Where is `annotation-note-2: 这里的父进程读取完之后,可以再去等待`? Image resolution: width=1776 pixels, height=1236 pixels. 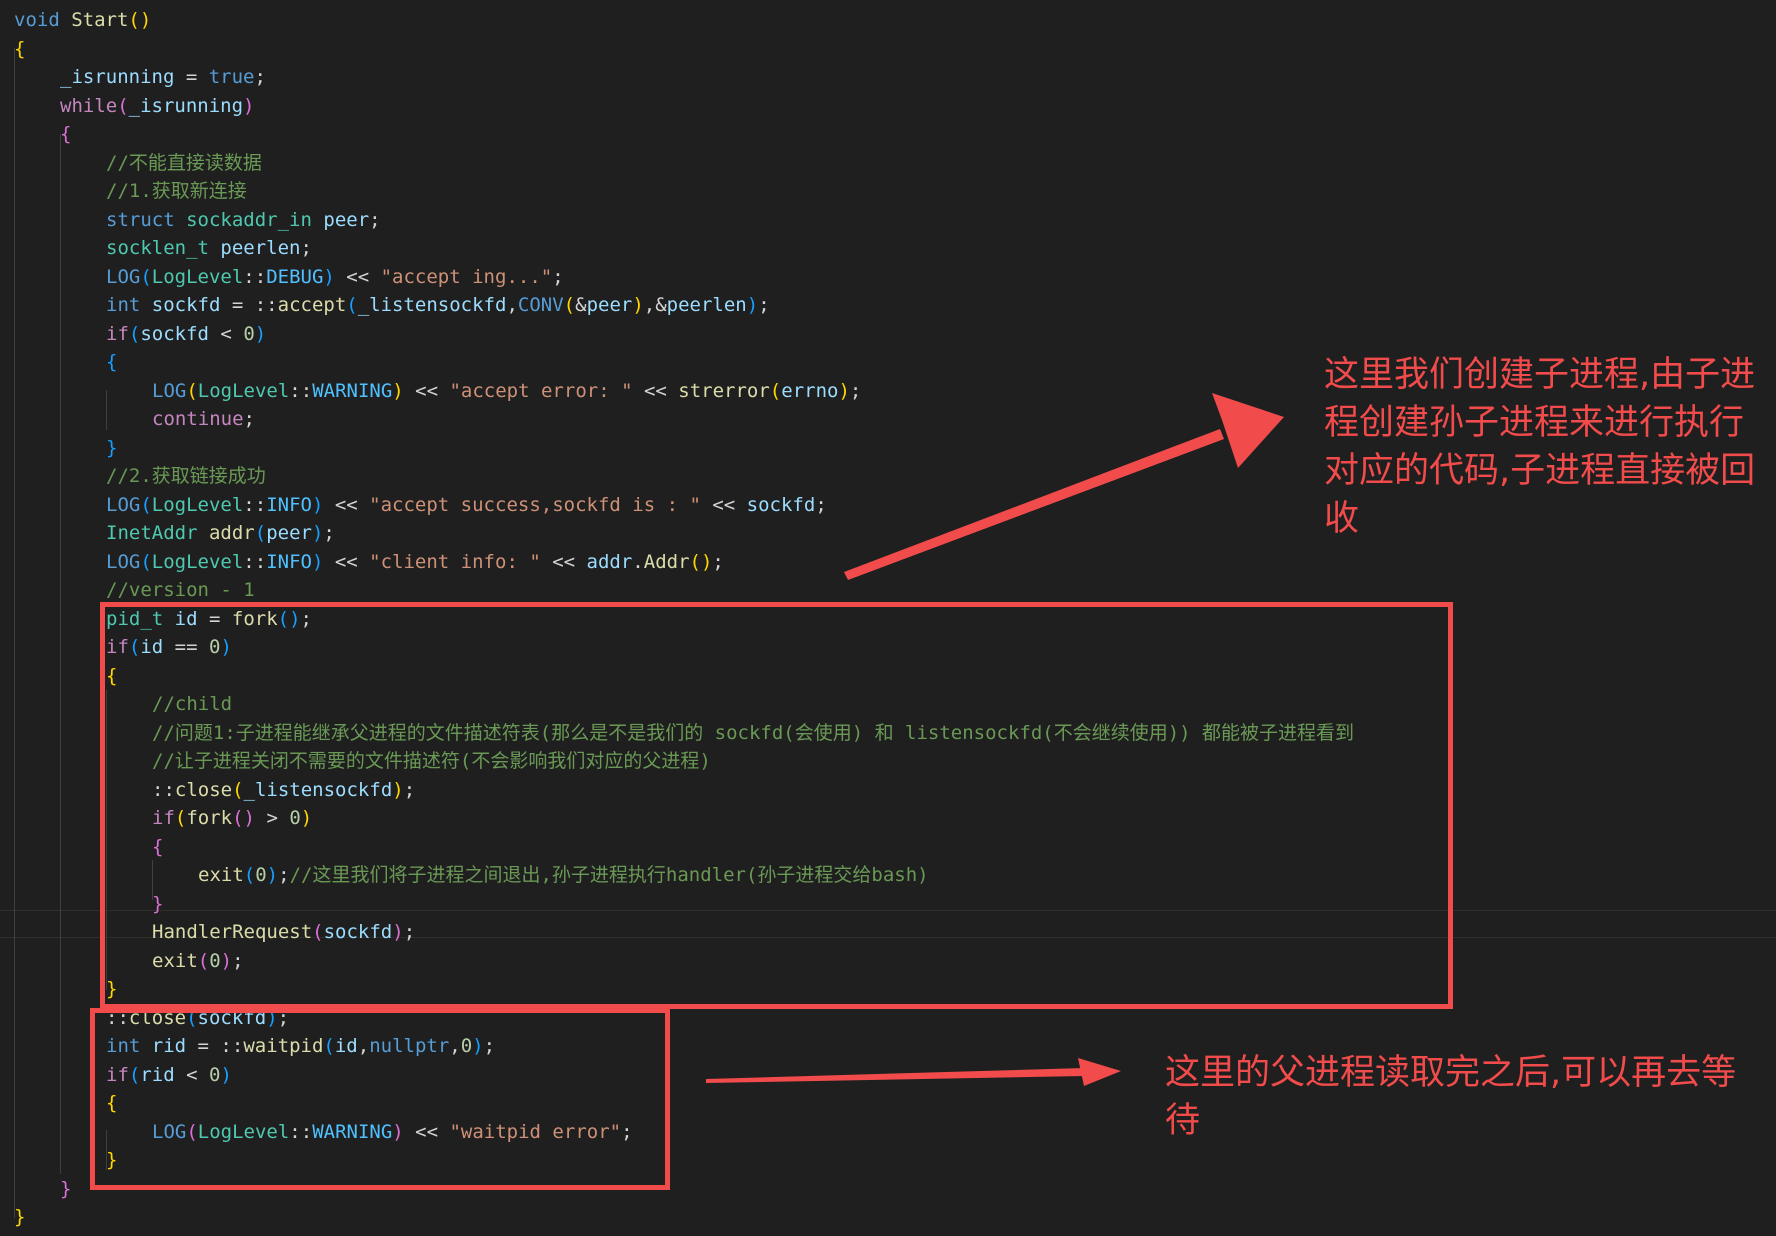 annotation-note-2: 这里的父进程读取完之后,可以再去等待 is located at coordinates (1451, 1097).